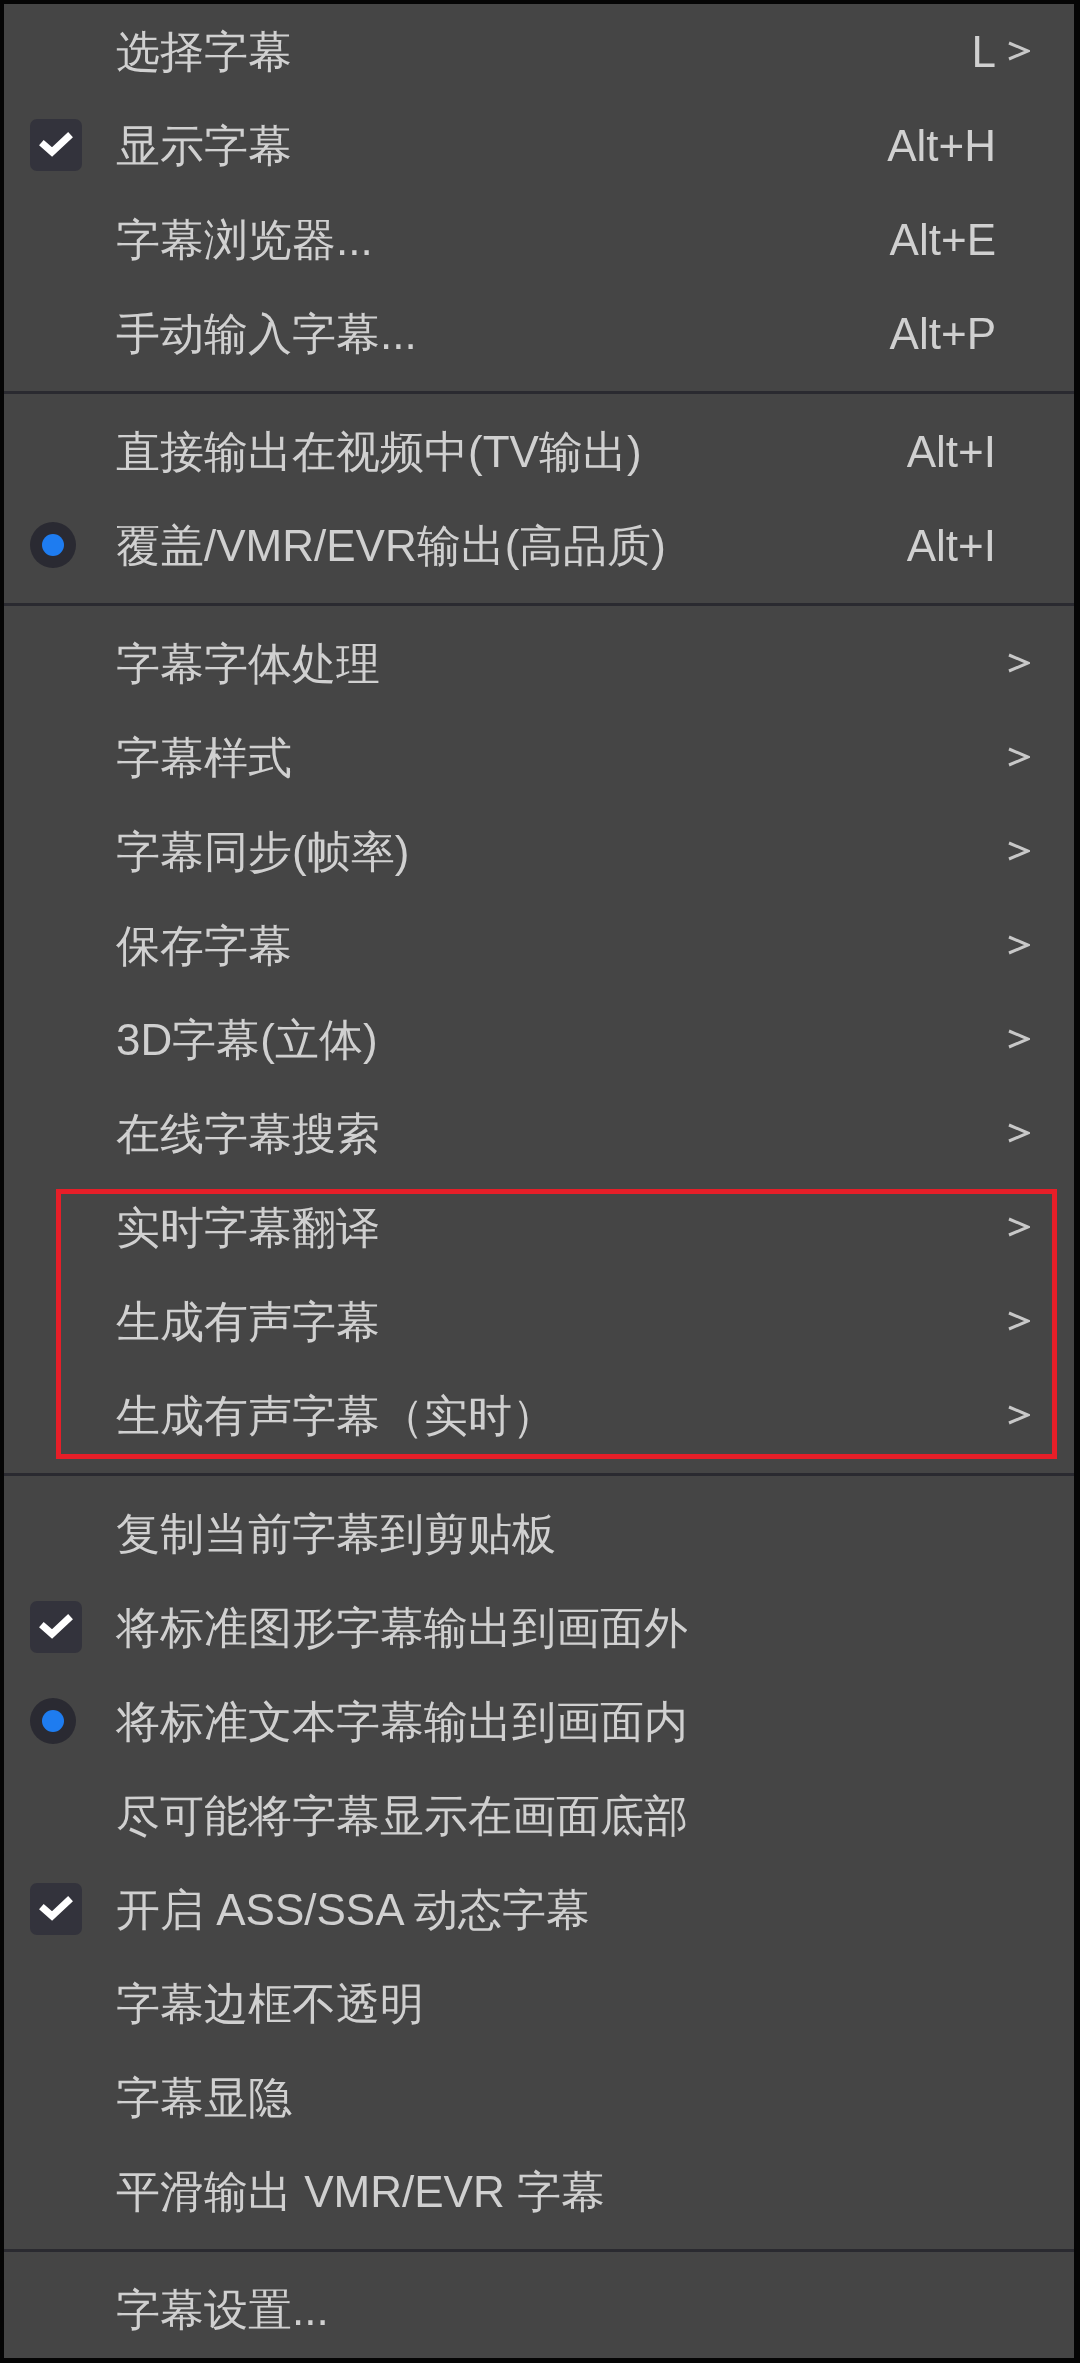  What do you see at coordinates (270, 2003) in the screenshot?
I see `menu-item: 字幕边框不透明` at bounding box center [270, 2003].